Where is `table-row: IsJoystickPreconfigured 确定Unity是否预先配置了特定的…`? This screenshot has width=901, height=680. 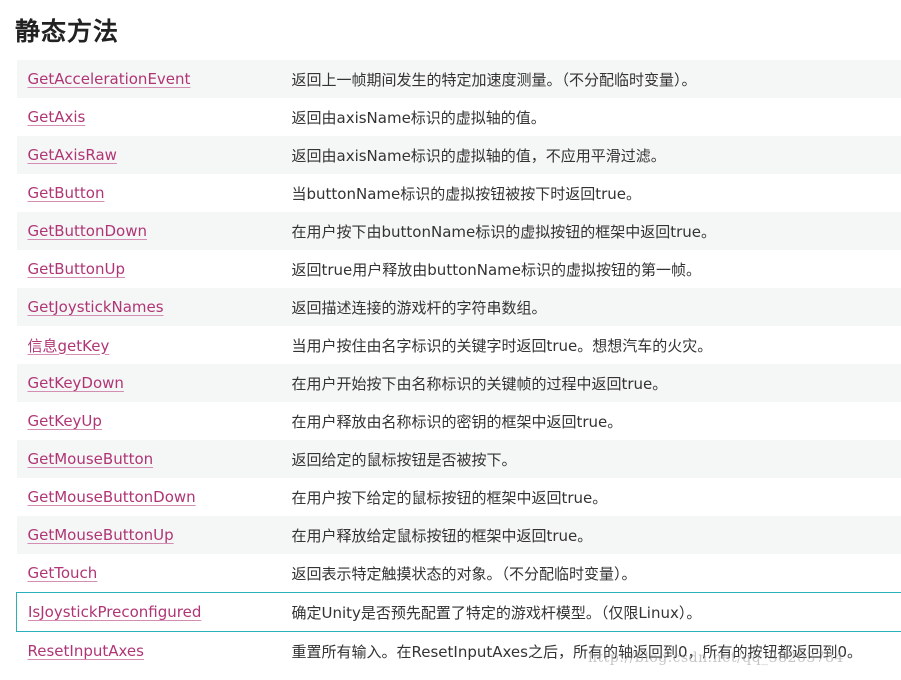 table-row: IsJoystickPreconfigured 确定Unity是否预先配置了特定的… is located at coordinates (458, 612).